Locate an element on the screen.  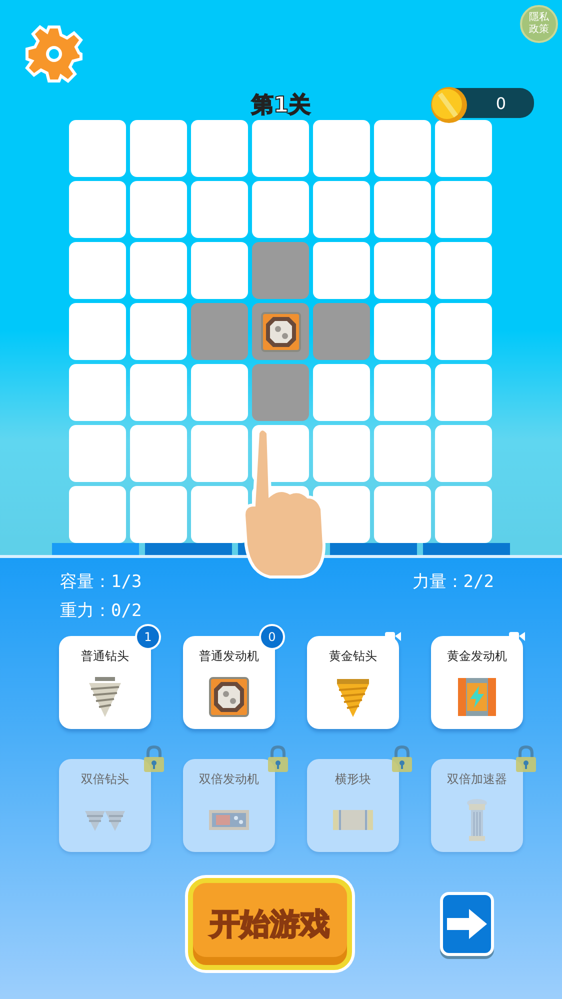
column-icon is located at coordinates (477, 820).